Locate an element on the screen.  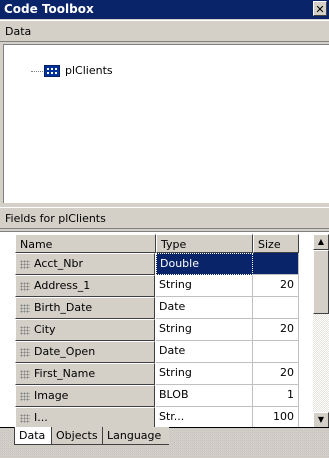
table-icon is located at coordinates (52, 71).